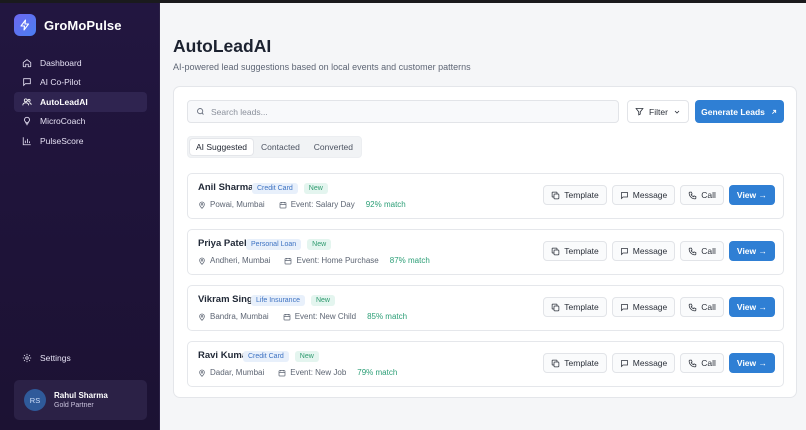  What do you see at coordinates (27, 62) in the screenshot?
I see `home-icon` at bounding box center [27, 62].